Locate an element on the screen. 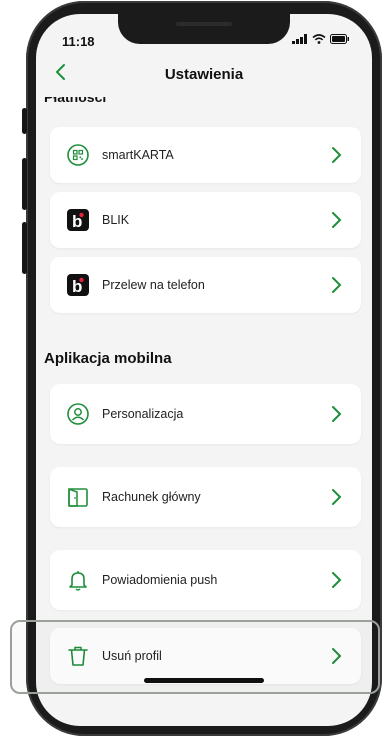  menu-item-label: Personalizacja is located at coordinates (143, 414).